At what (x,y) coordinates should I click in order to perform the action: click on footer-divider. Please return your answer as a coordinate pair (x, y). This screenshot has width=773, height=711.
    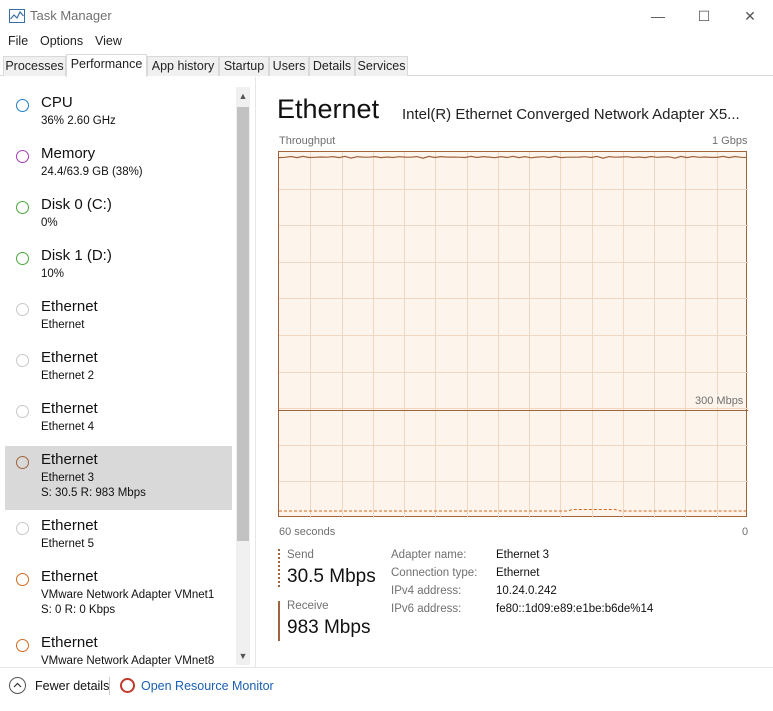
    Looking at the image, I should click on (109, 686).